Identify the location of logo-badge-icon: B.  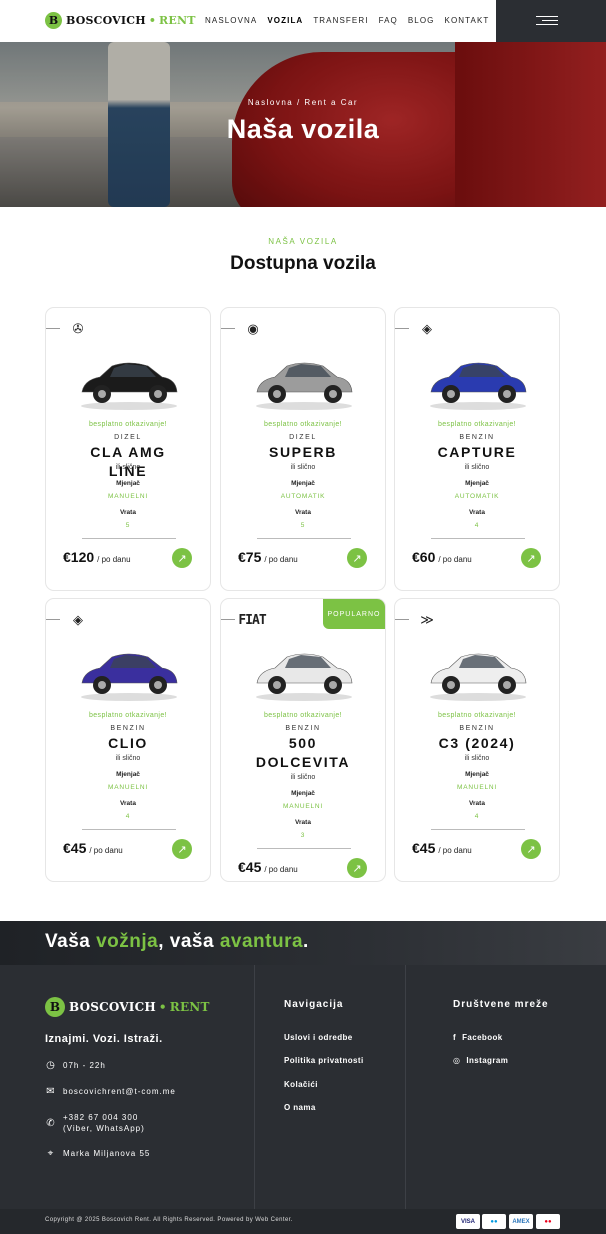
(55, 1007).